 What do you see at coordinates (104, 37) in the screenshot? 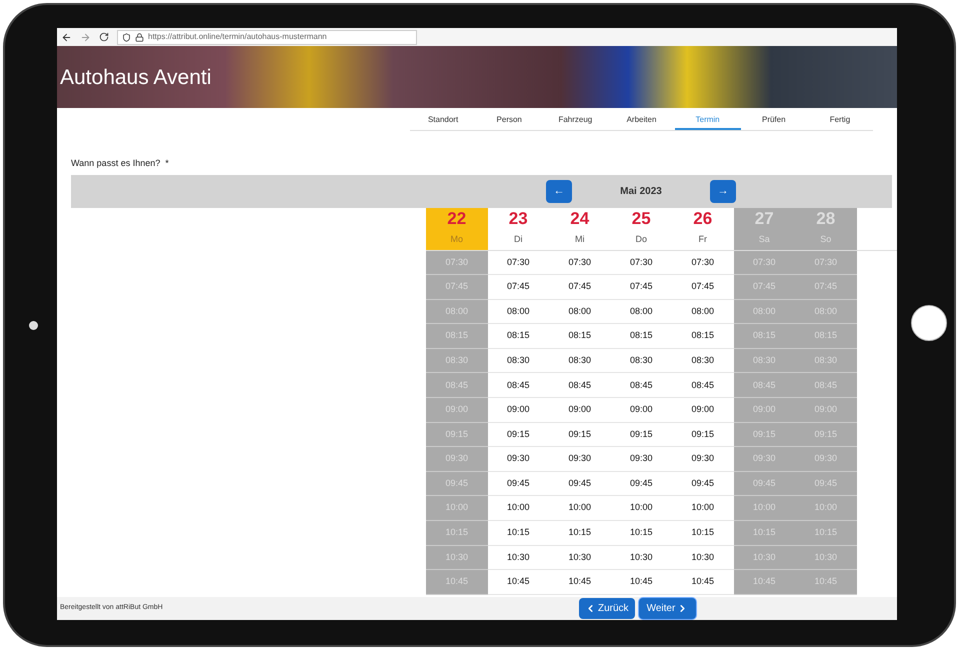
I see `reload-icon` at bounding box center [104, 37].